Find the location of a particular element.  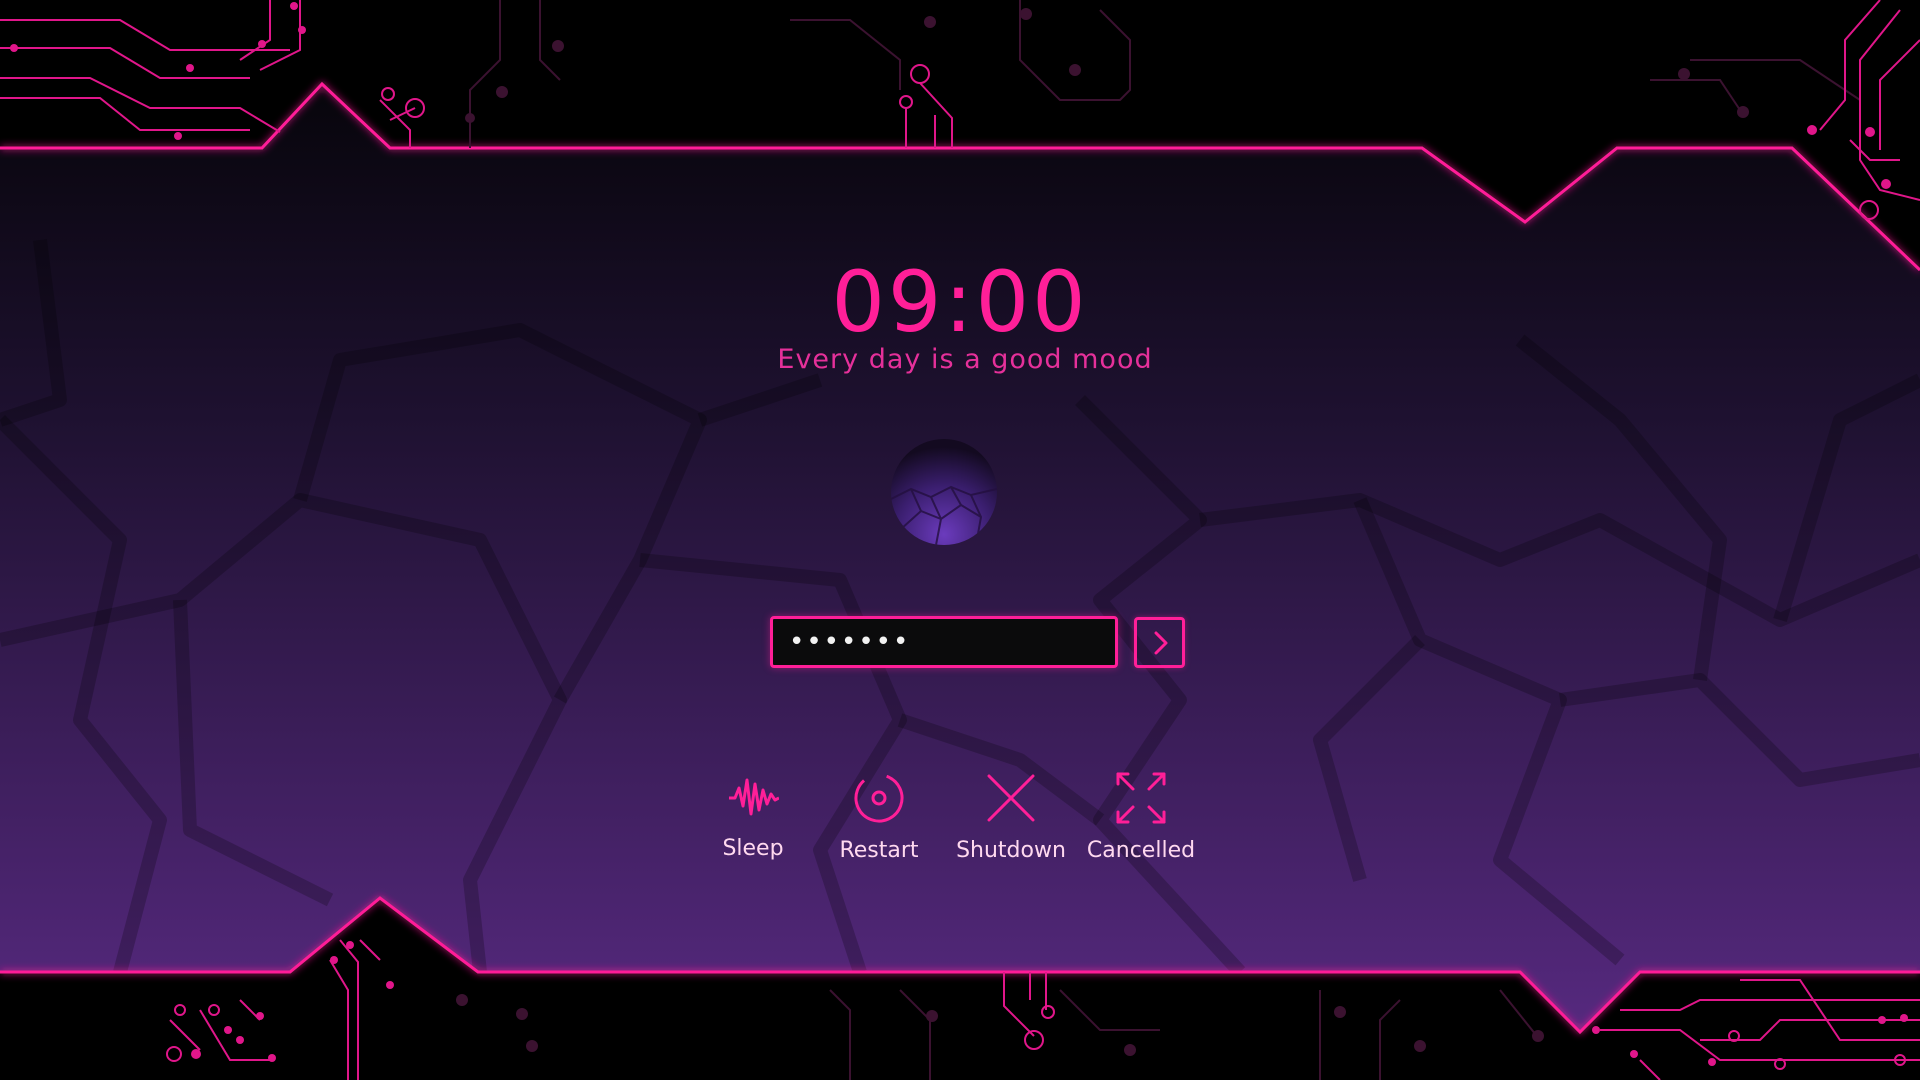

shutdown-label: Shutdown is located at coordinates (1011, 850).